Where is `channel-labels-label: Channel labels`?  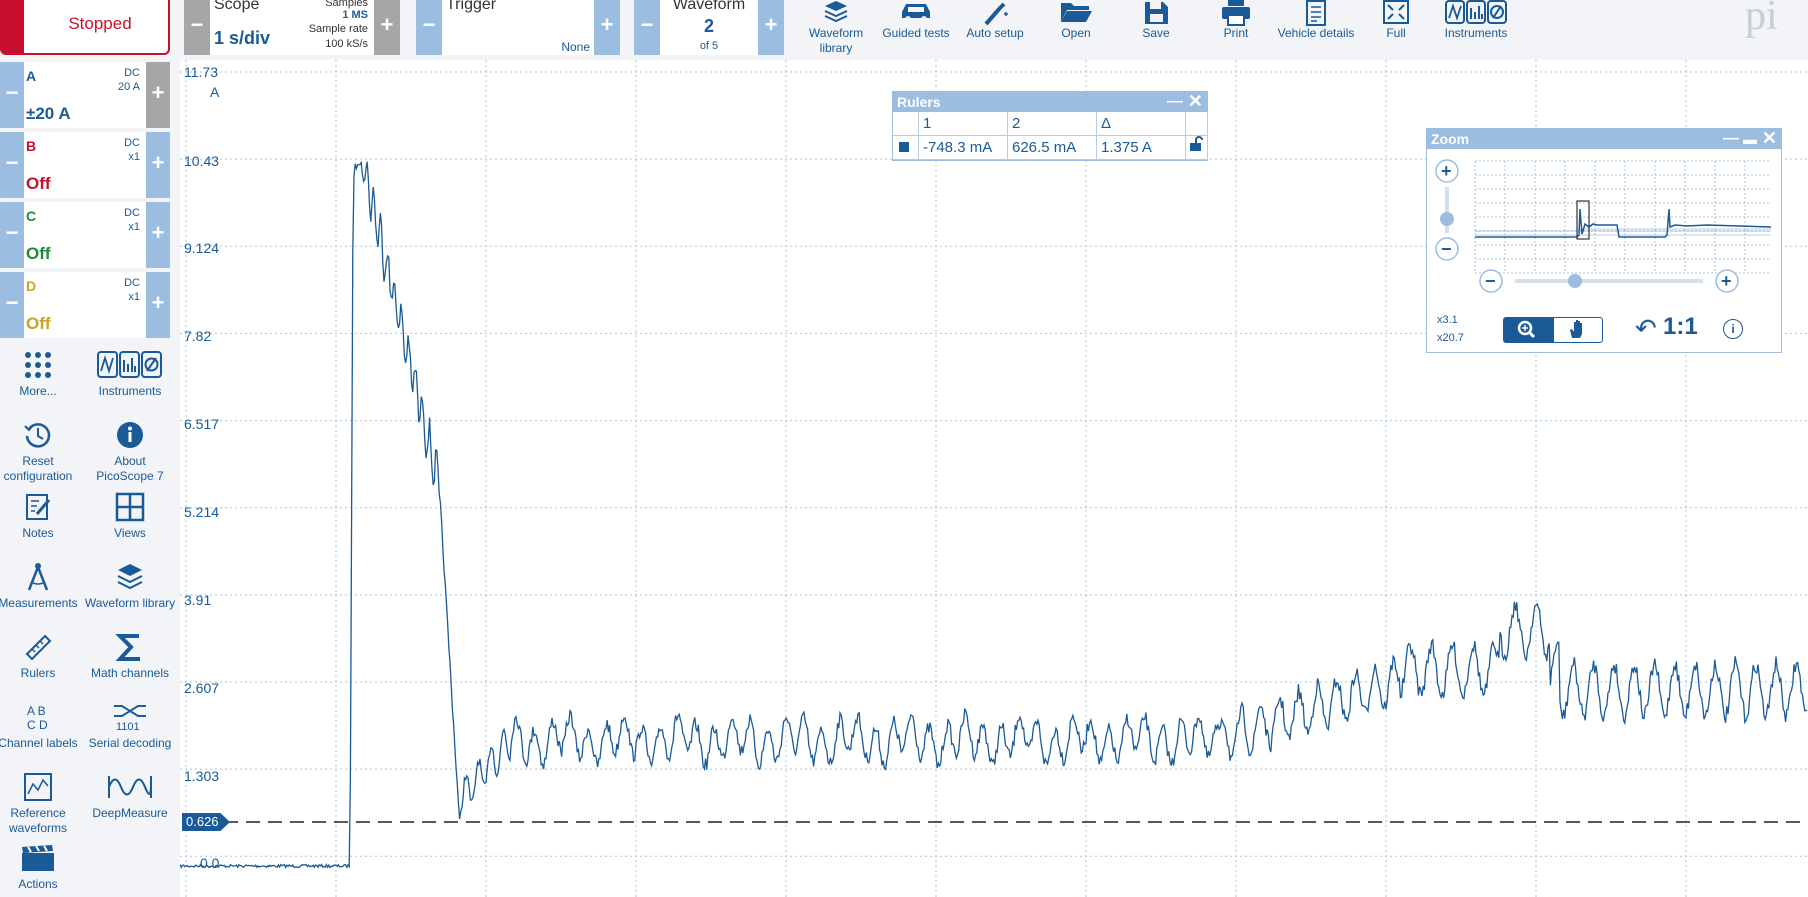
channel-labels-label: Channel labels is located at coordinates (39, 743).